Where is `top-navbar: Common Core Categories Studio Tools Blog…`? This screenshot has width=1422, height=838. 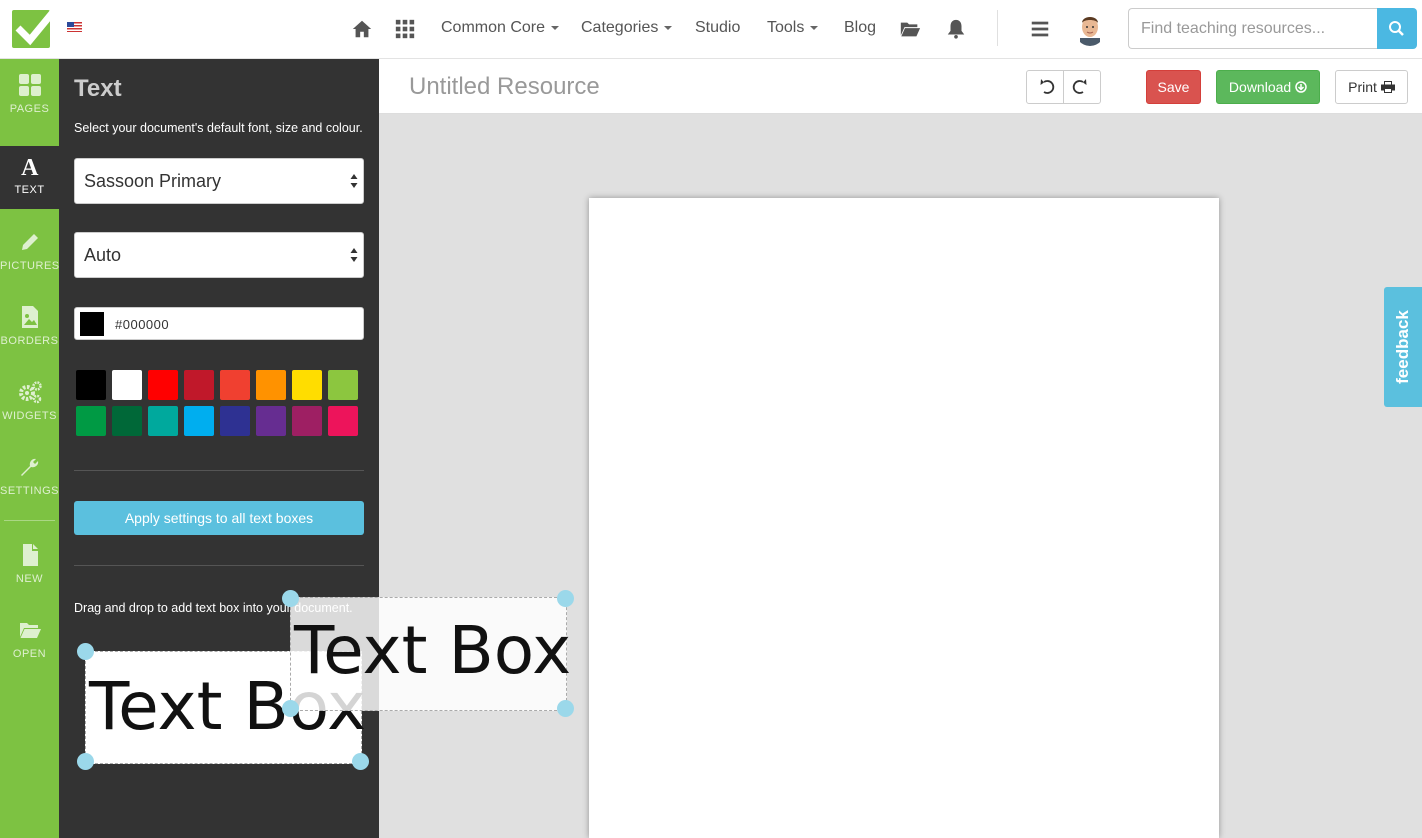 top-navbar: Common Core Categories Studio Tools Blog… is located at coordinates (711, 29).